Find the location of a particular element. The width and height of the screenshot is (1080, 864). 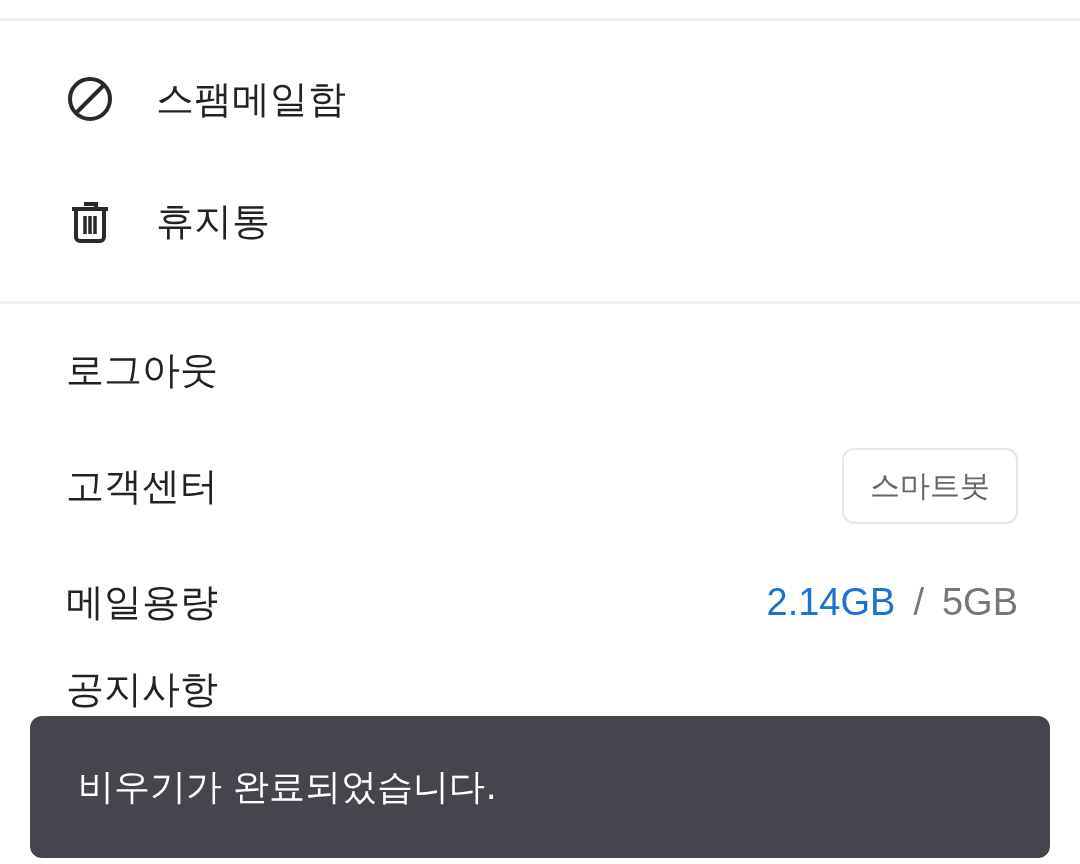

total-storage: 5GB is located at coordinates (979, 602).